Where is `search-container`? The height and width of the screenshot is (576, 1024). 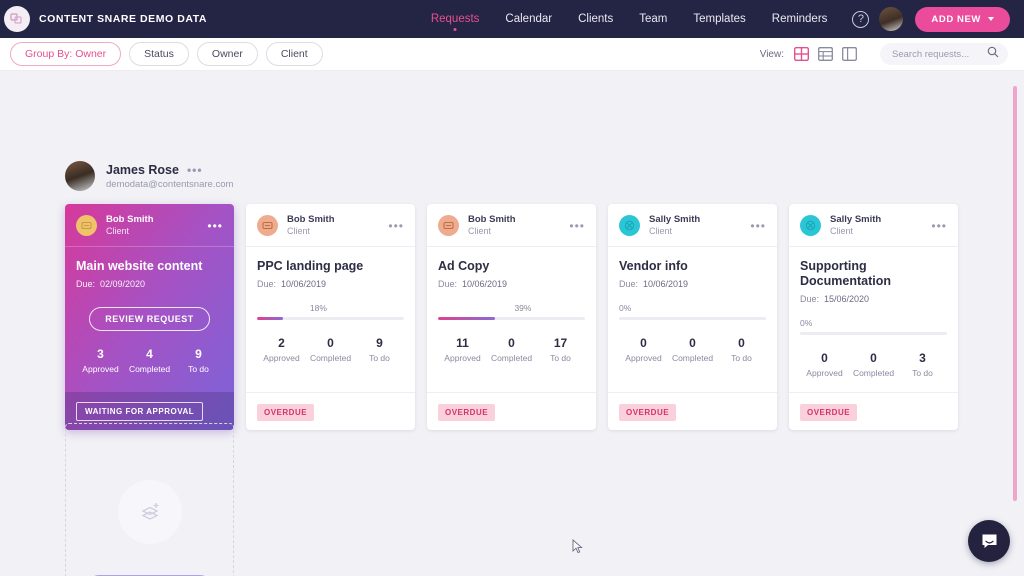
search-container is located at coordinates (944, 54).